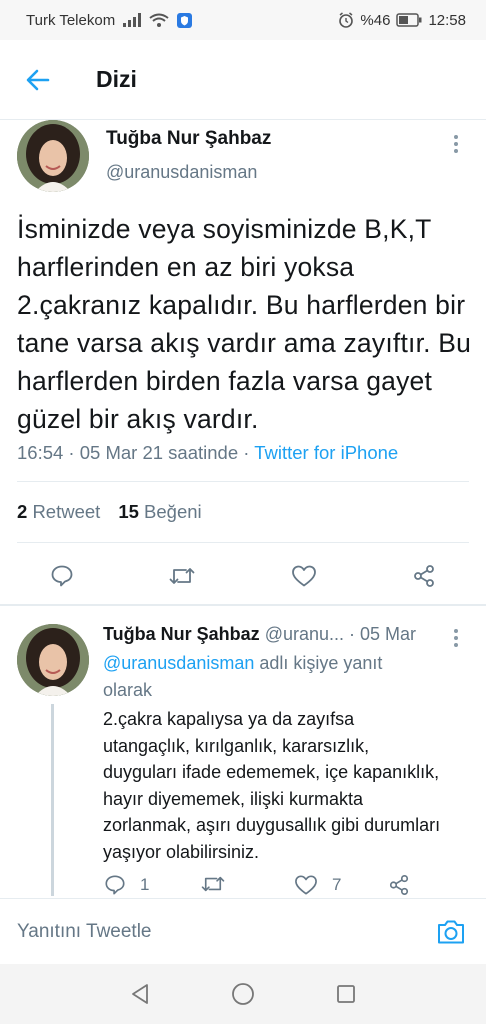  What do you see at coordinates (409, 20) in the screenshot?
I see `battery-icon` at bounding box center [409, 20].